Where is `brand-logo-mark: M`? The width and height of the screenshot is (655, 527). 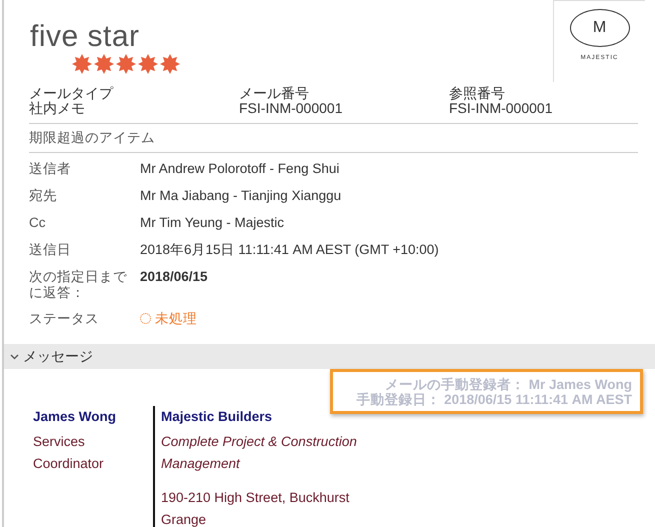
brand-logo-mark: M is located at coordinates (600, 28).